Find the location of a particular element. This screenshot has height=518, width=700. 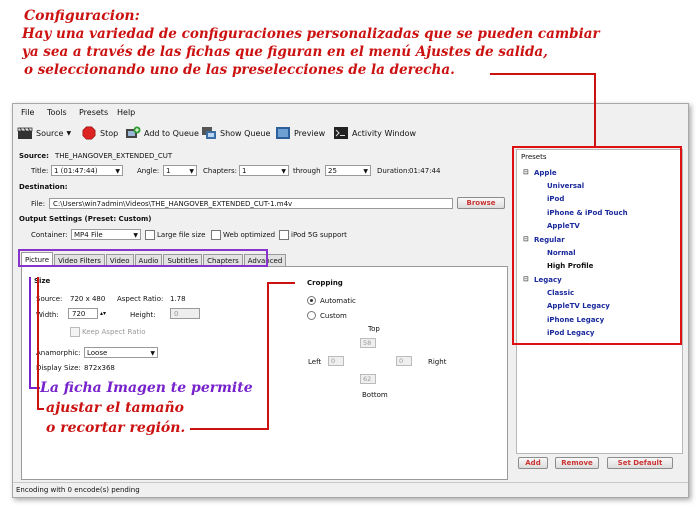

spinner-arrows-icon: ▴▾ is located at coordinates (103, 313).